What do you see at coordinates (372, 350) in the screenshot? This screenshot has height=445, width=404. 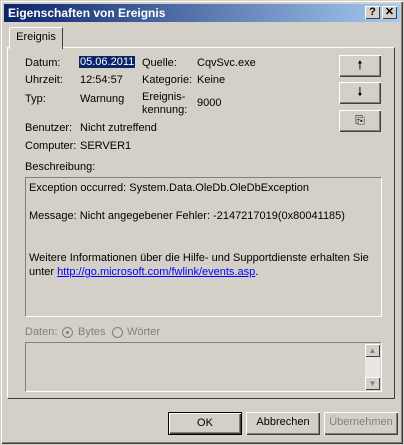 I see `scroll-up-icon: ▲` at bounding box center [372, 350].